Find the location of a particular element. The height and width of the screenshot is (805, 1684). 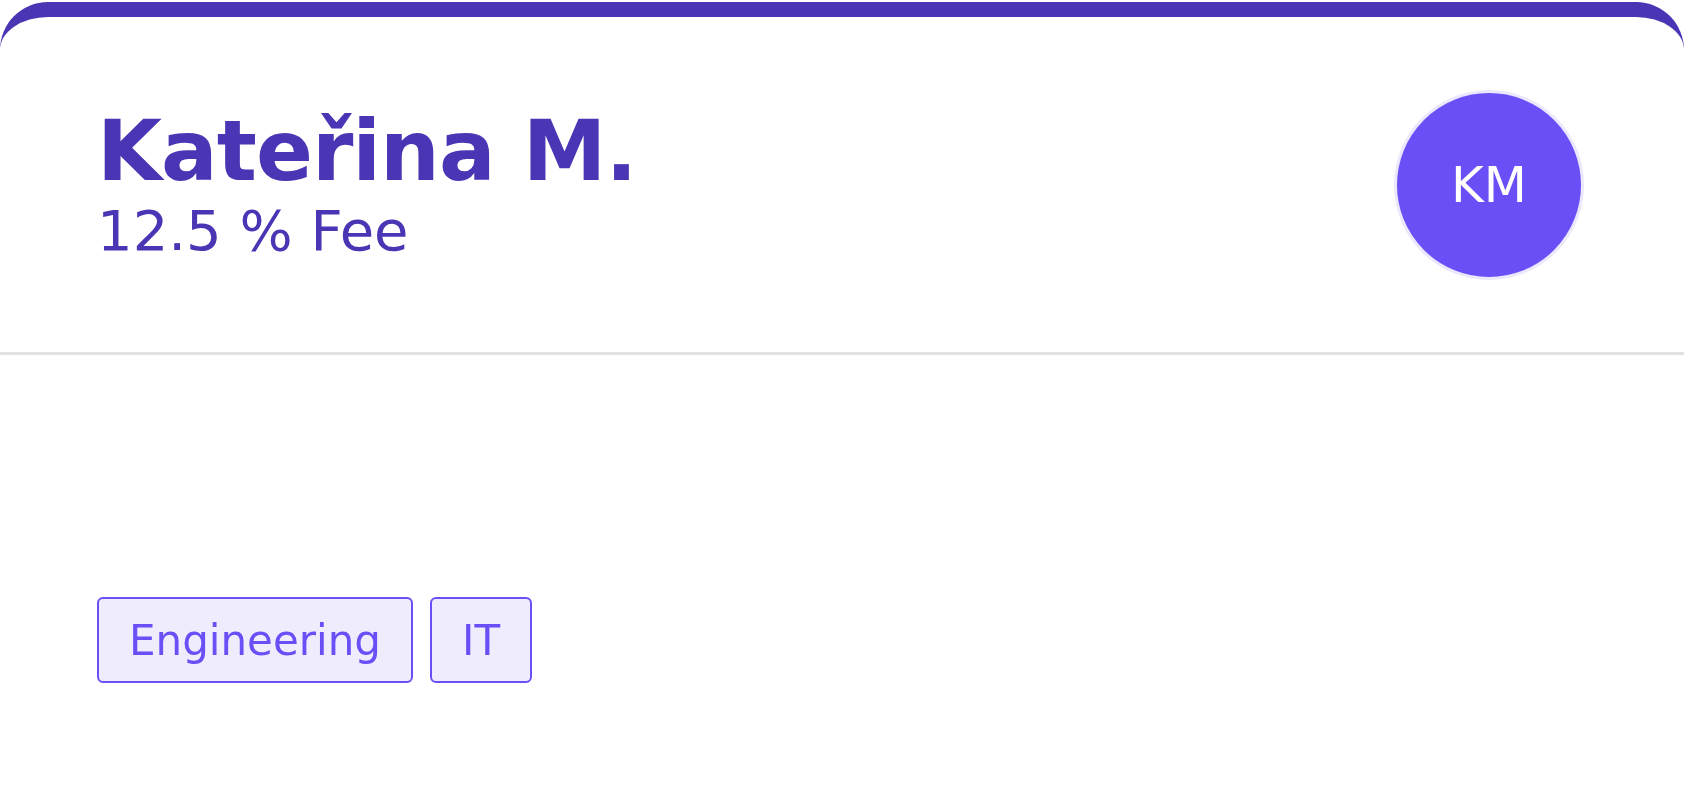

avatar: KM is located at coordinates (1489, 184).